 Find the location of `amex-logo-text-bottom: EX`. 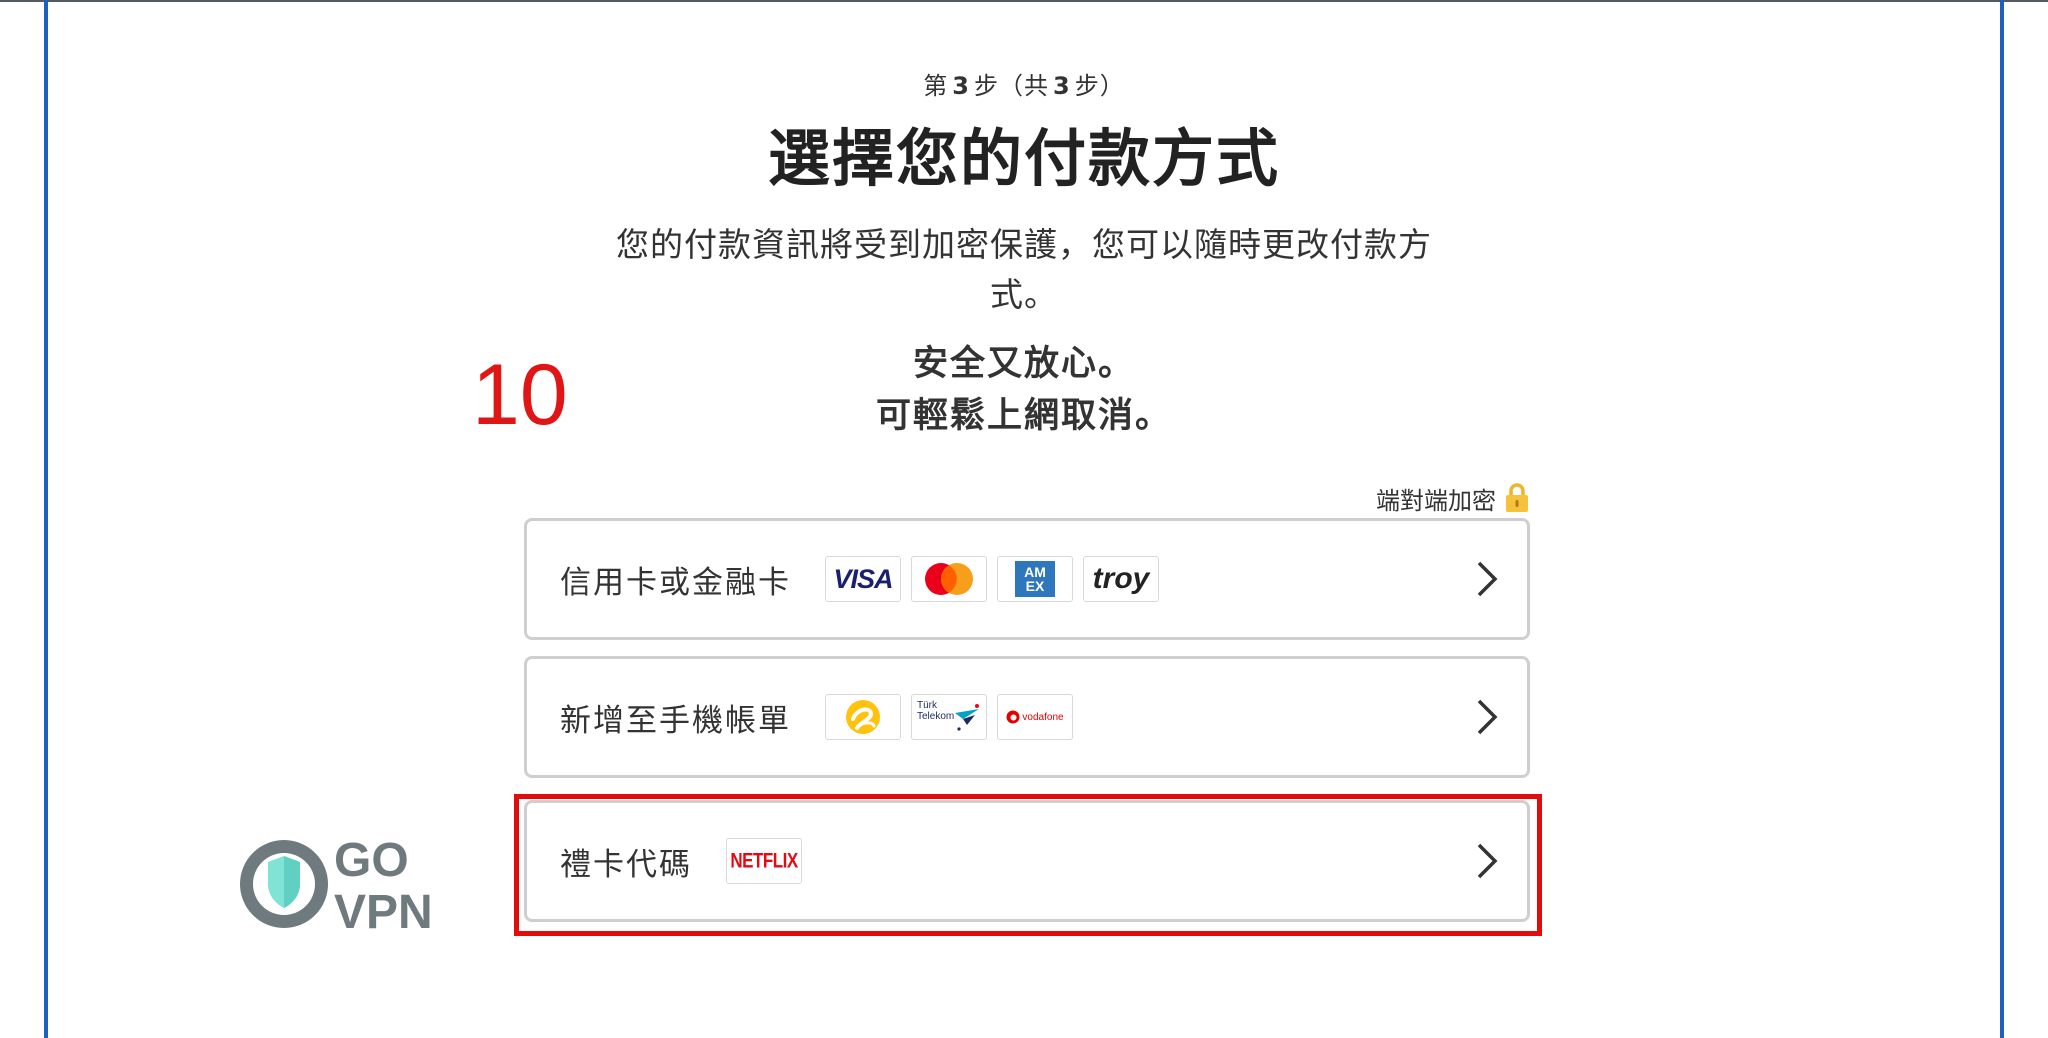

amex-logo-text-bottom: EX is located at coordinates (1035, 586).